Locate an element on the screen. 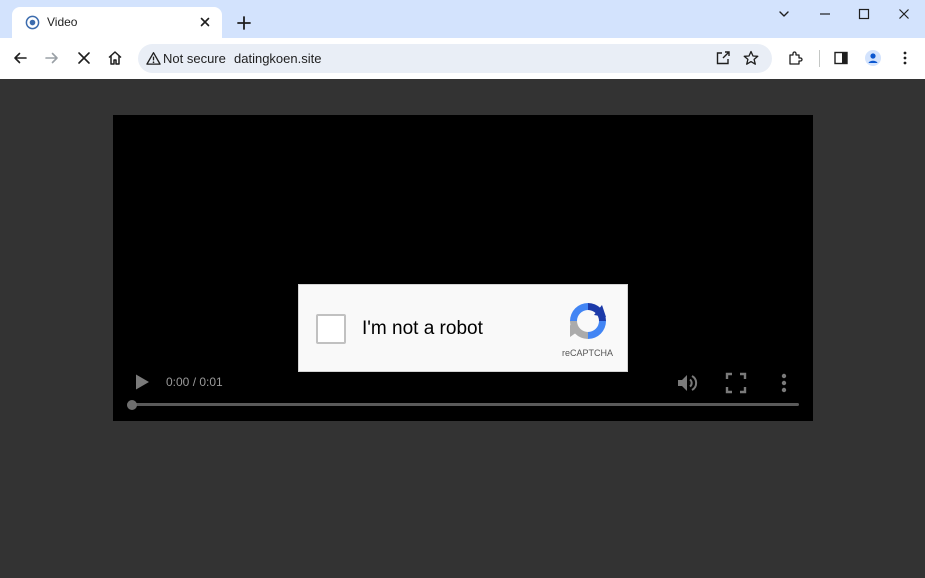 This screenshot has height=578, width=925. profile-button is located at coordinates (873, 58).